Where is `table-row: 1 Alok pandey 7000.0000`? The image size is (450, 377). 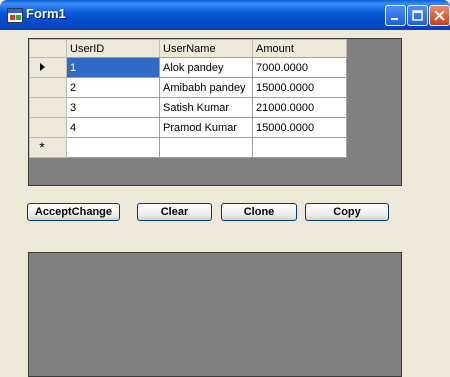
table-row: 1 Alok pandey 7000.0000 is located at coordinates (188, 67).